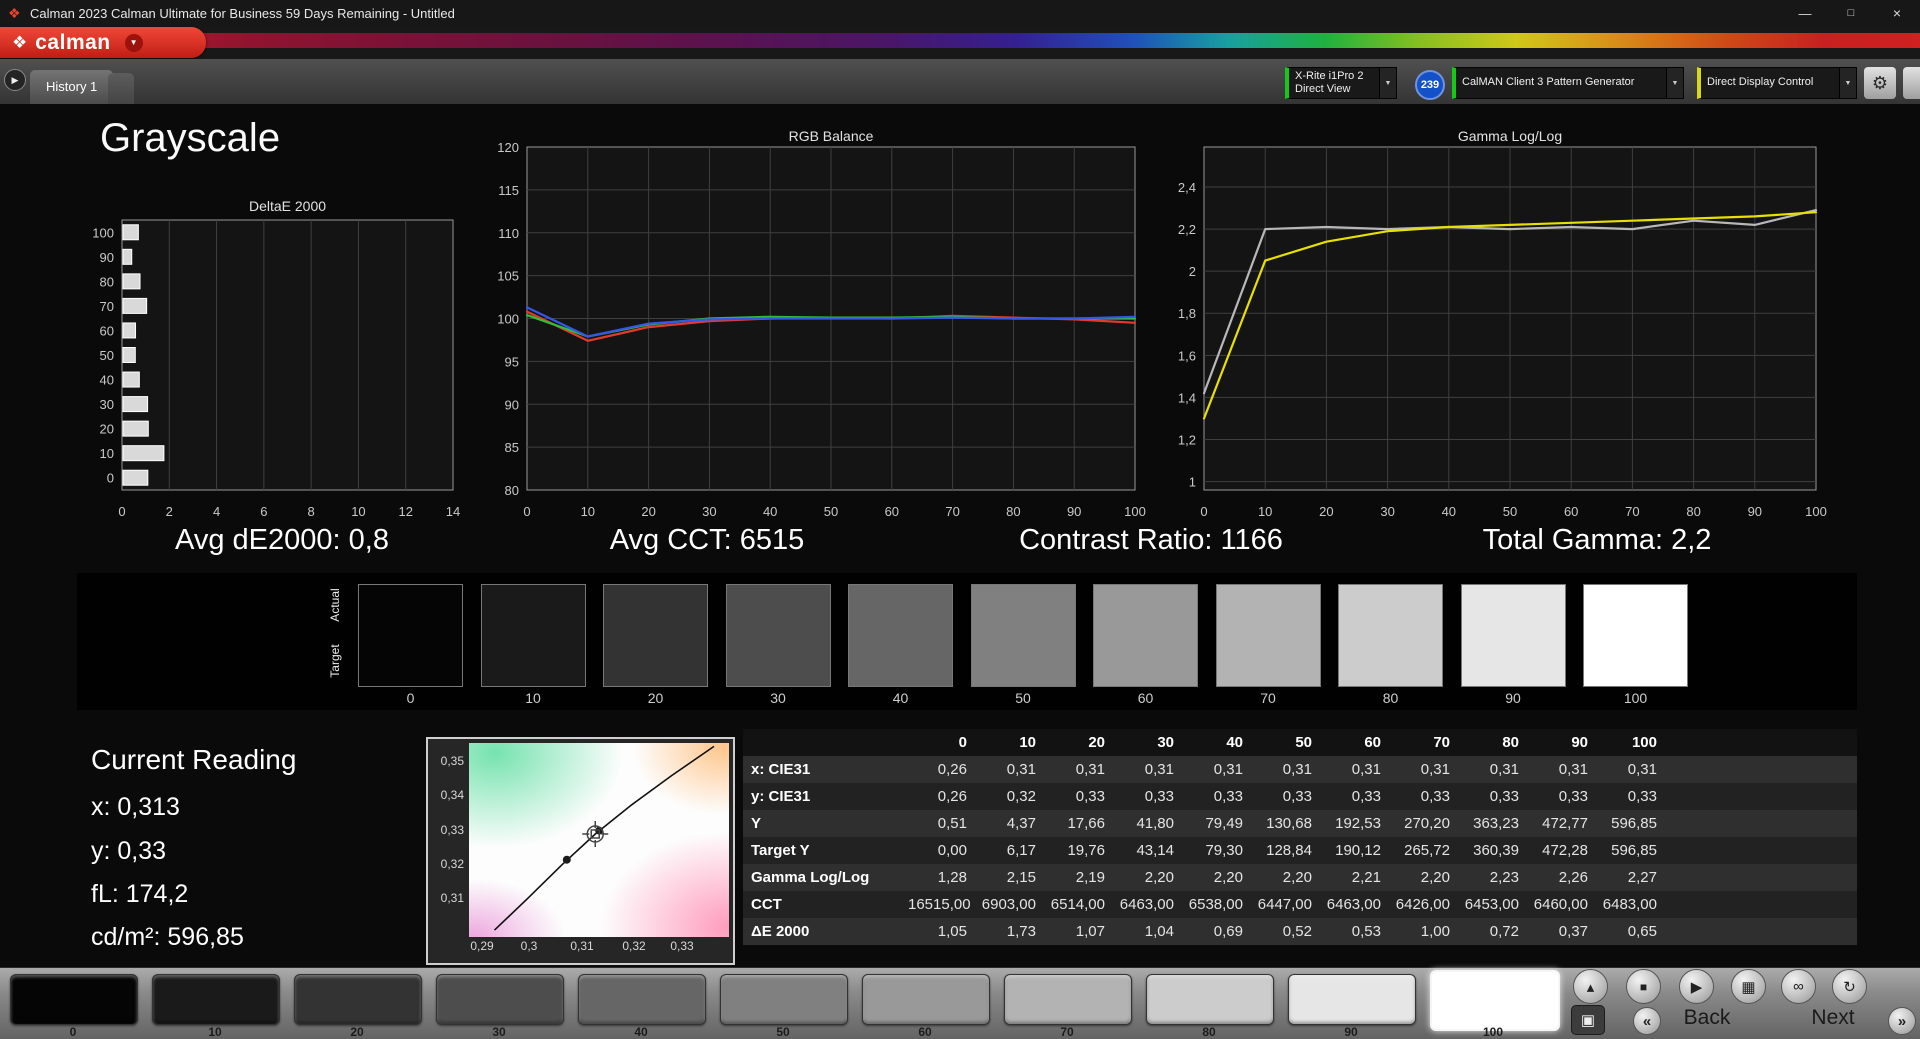  I want to click on display-control-caret-icon: ▼, so click(1847, 83).